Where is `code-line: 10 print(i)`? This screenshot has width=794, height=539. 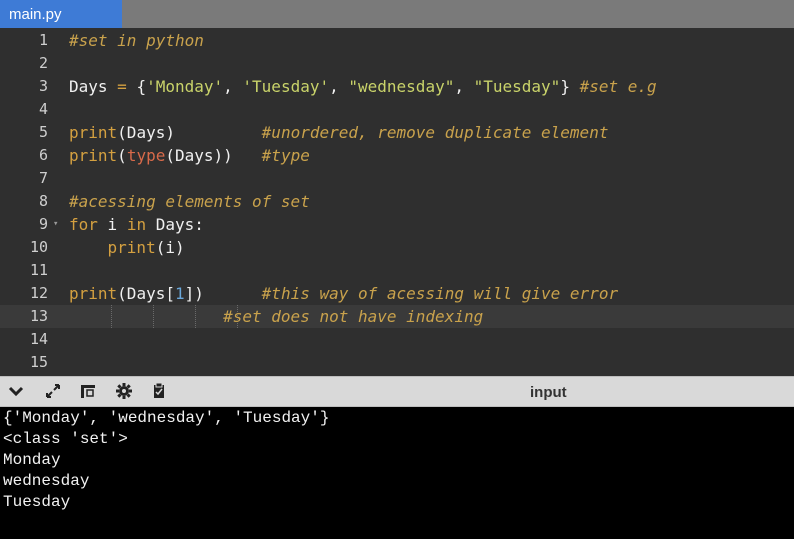
code-line: 10 print(i) is located at coordinates (397, 247).